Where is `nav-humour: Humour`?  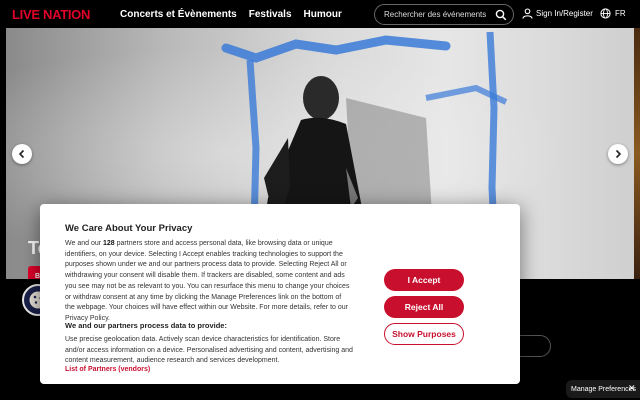 nav-humour: Humour is located at coordinates (323, 14).